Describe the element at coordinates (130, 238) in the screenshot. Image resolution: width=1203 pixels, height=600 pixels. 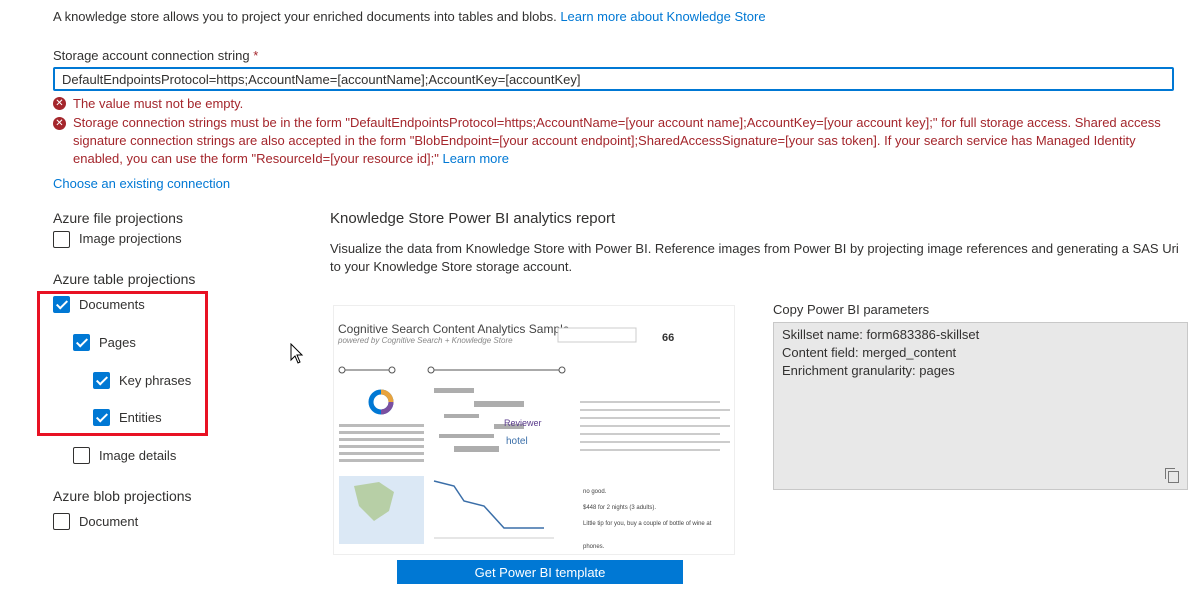
I see `image-projections-label: Image projections` at that location.